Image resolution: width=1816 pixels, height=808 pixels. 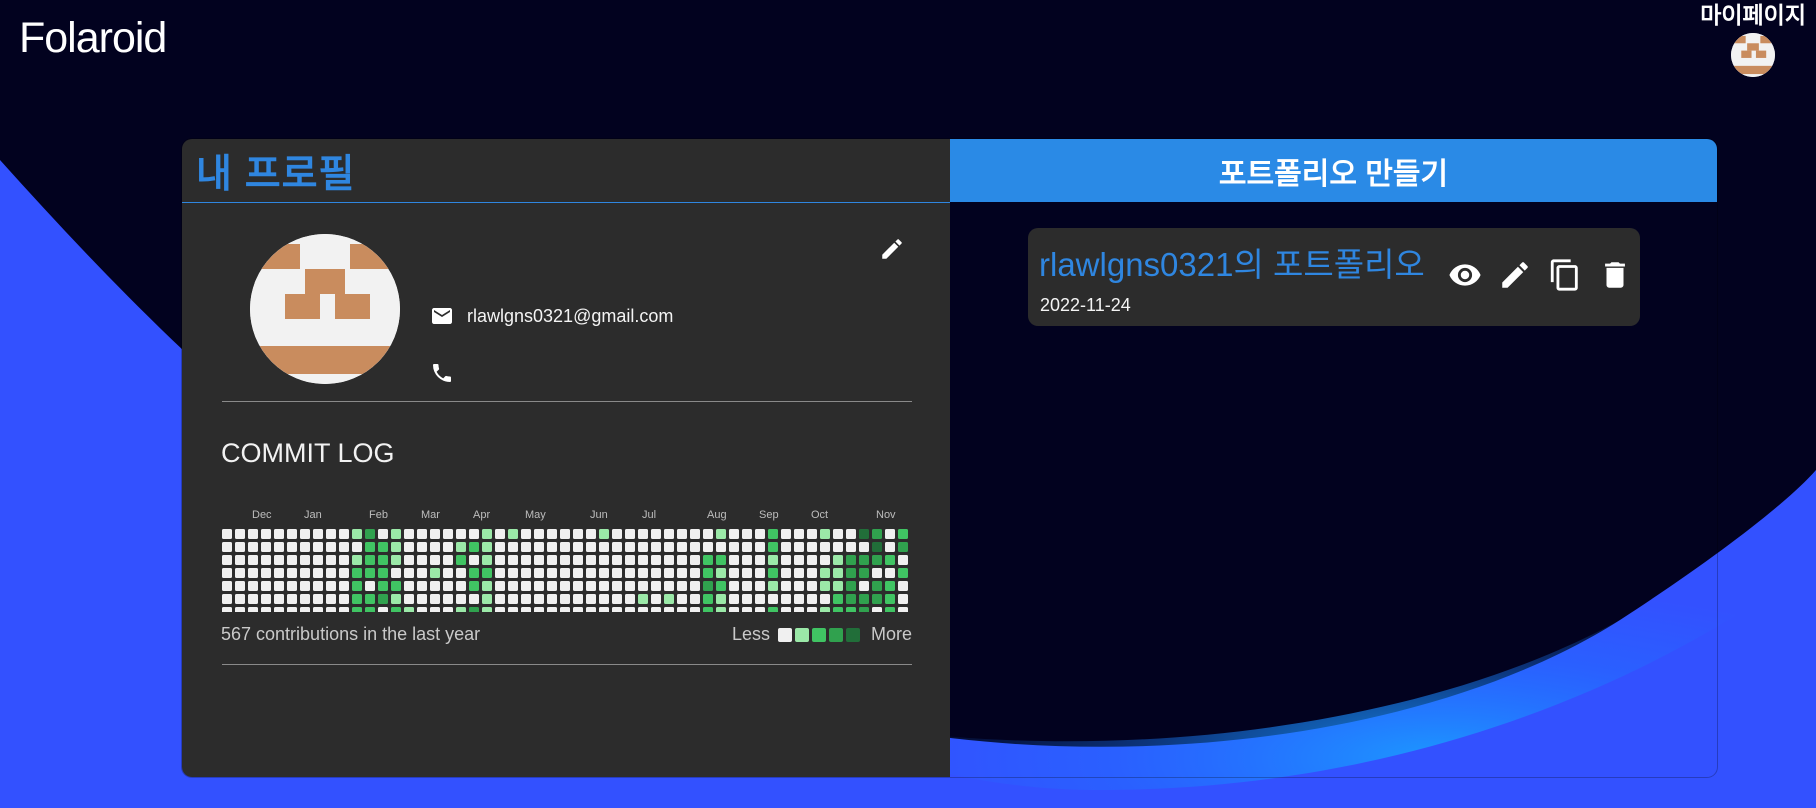 What do you see at coordinates (1232, 262) in the screenshot?
I see `portfolio-title: rlawlgns0321의 포트폴리오` at bounding box center [1232, 262].